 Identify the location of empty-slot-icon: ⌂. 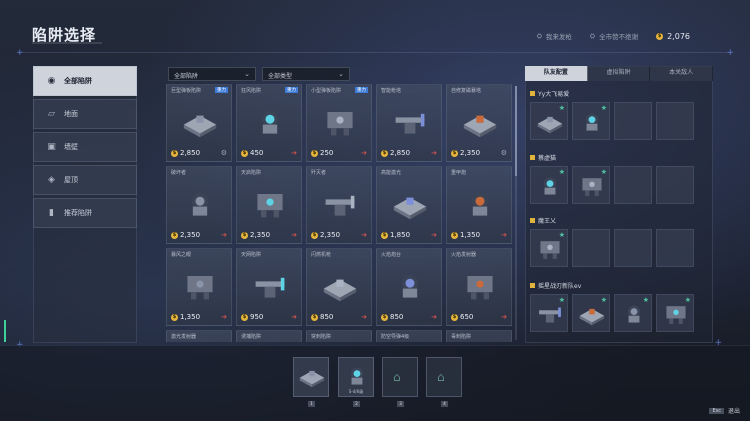
(397, 377).